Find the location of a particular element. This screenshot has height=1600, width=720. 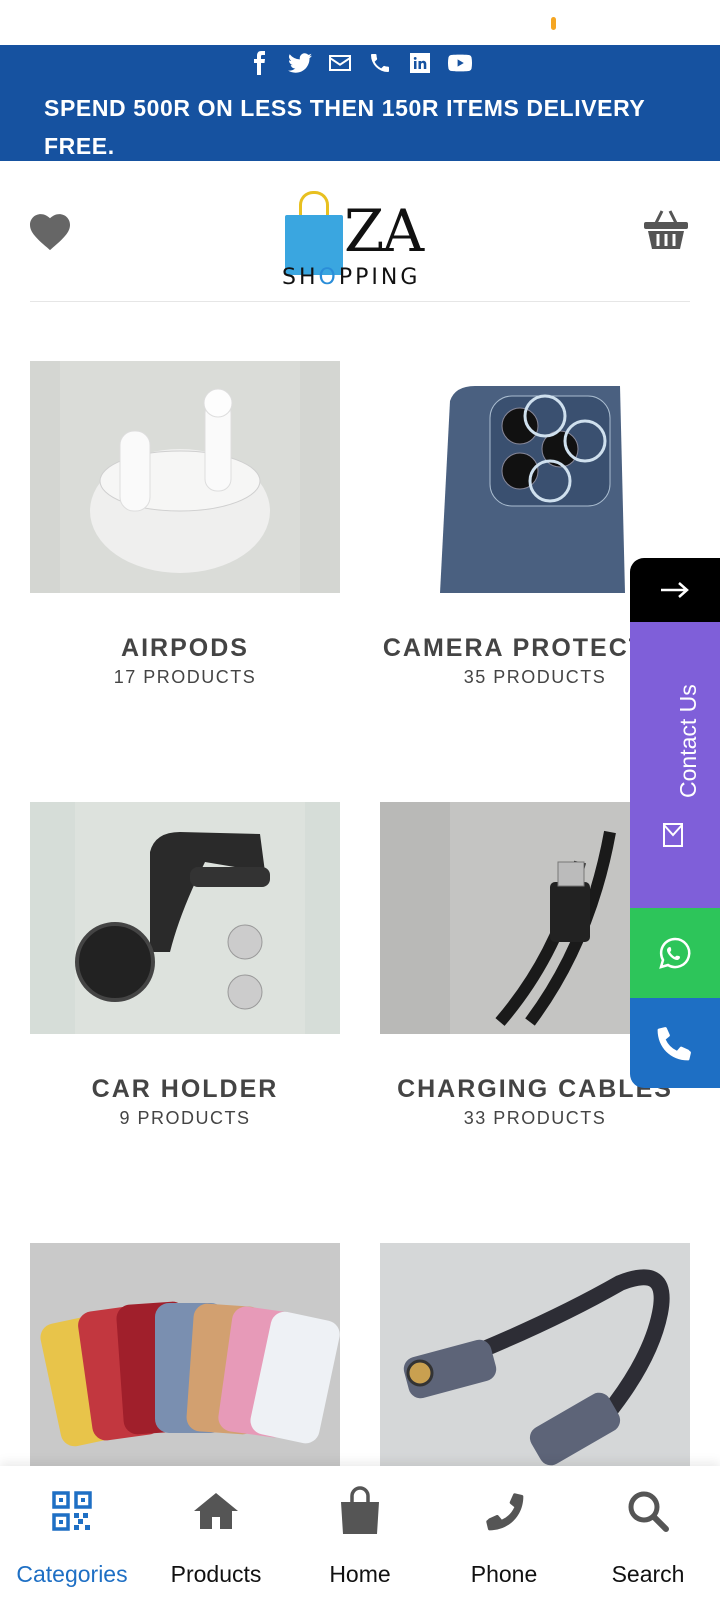

category-image-audio-adapters is located at coordinates (535, 1359).